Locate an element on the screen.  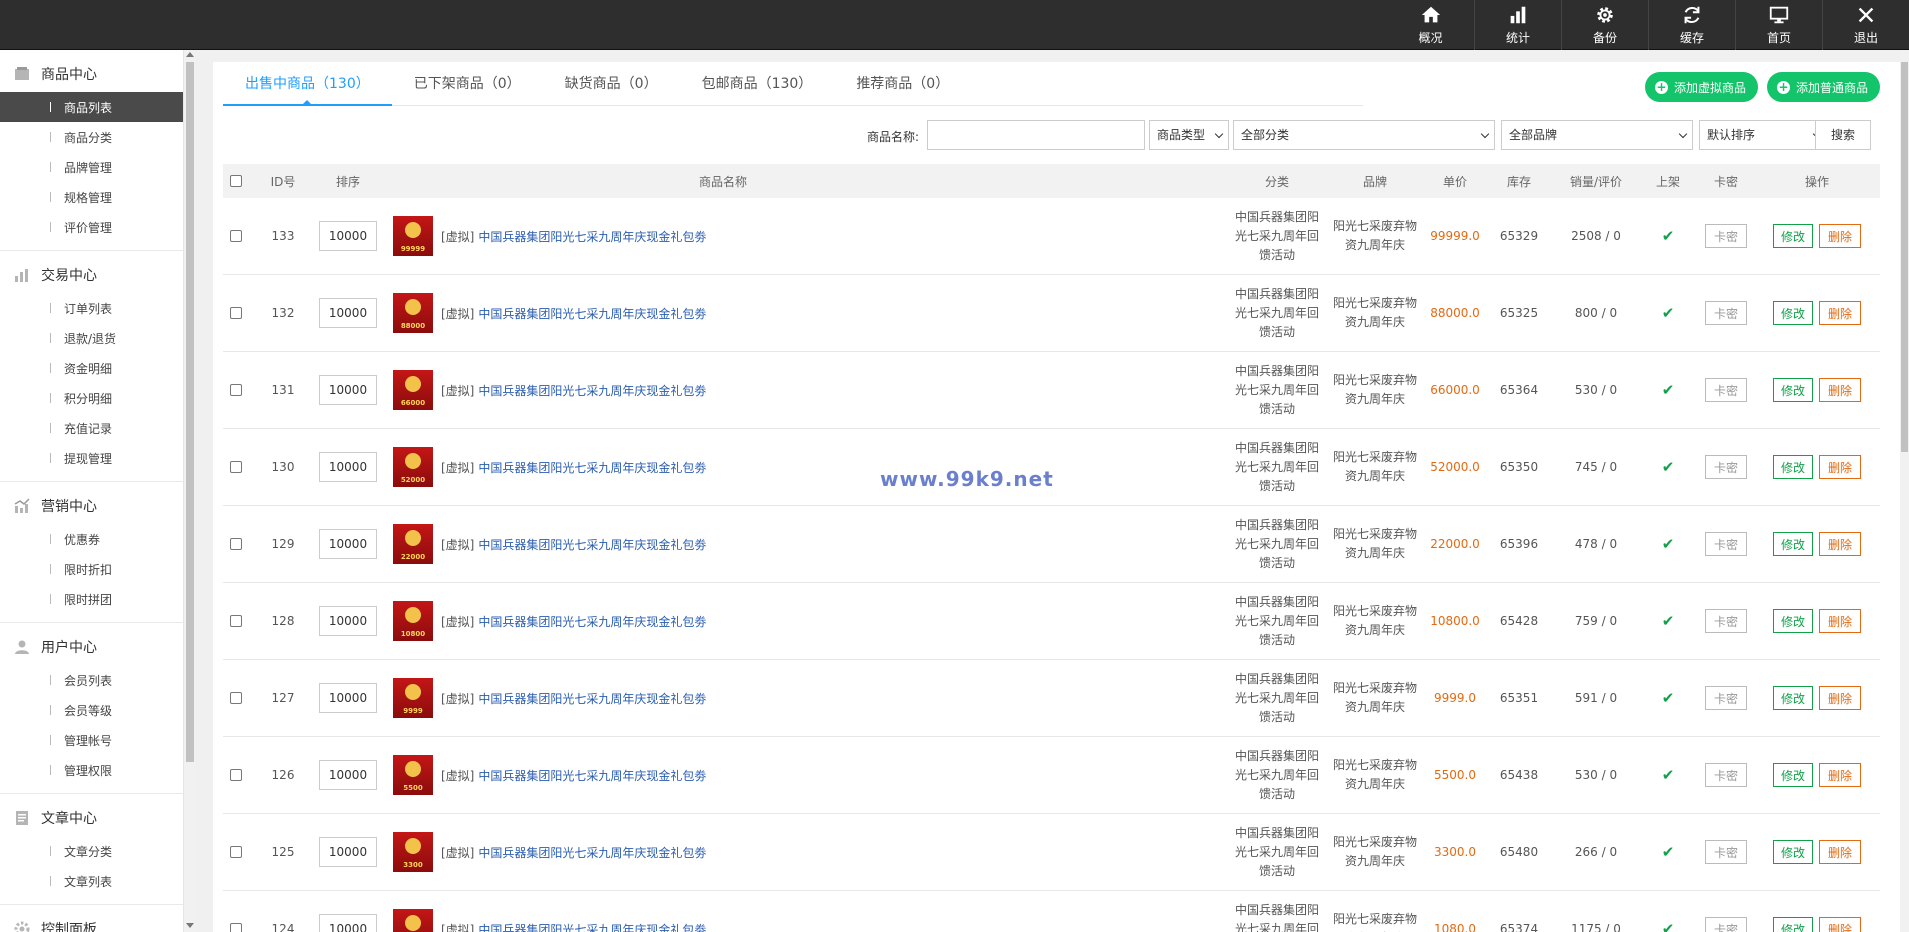
sidebar-item-admin-accounts: 管理帐号 is located at coordinates (91, 740).